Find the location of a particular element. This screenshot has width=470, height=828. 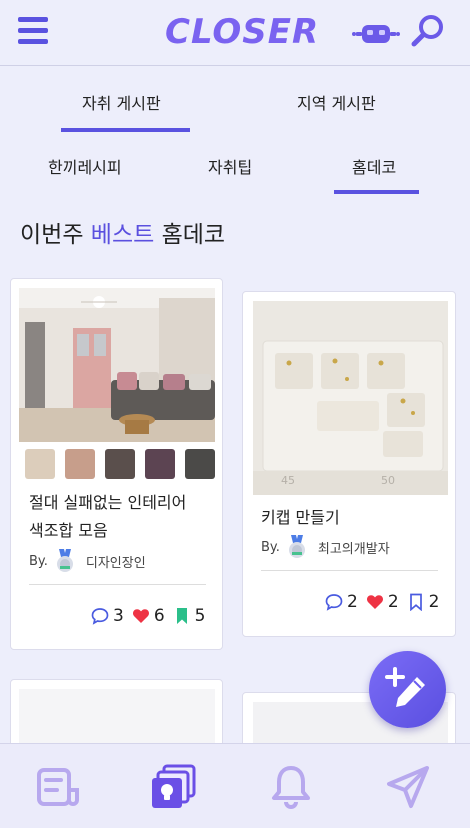

tab-recipe: 한끼레시피 is located at coordinates (85, 166).